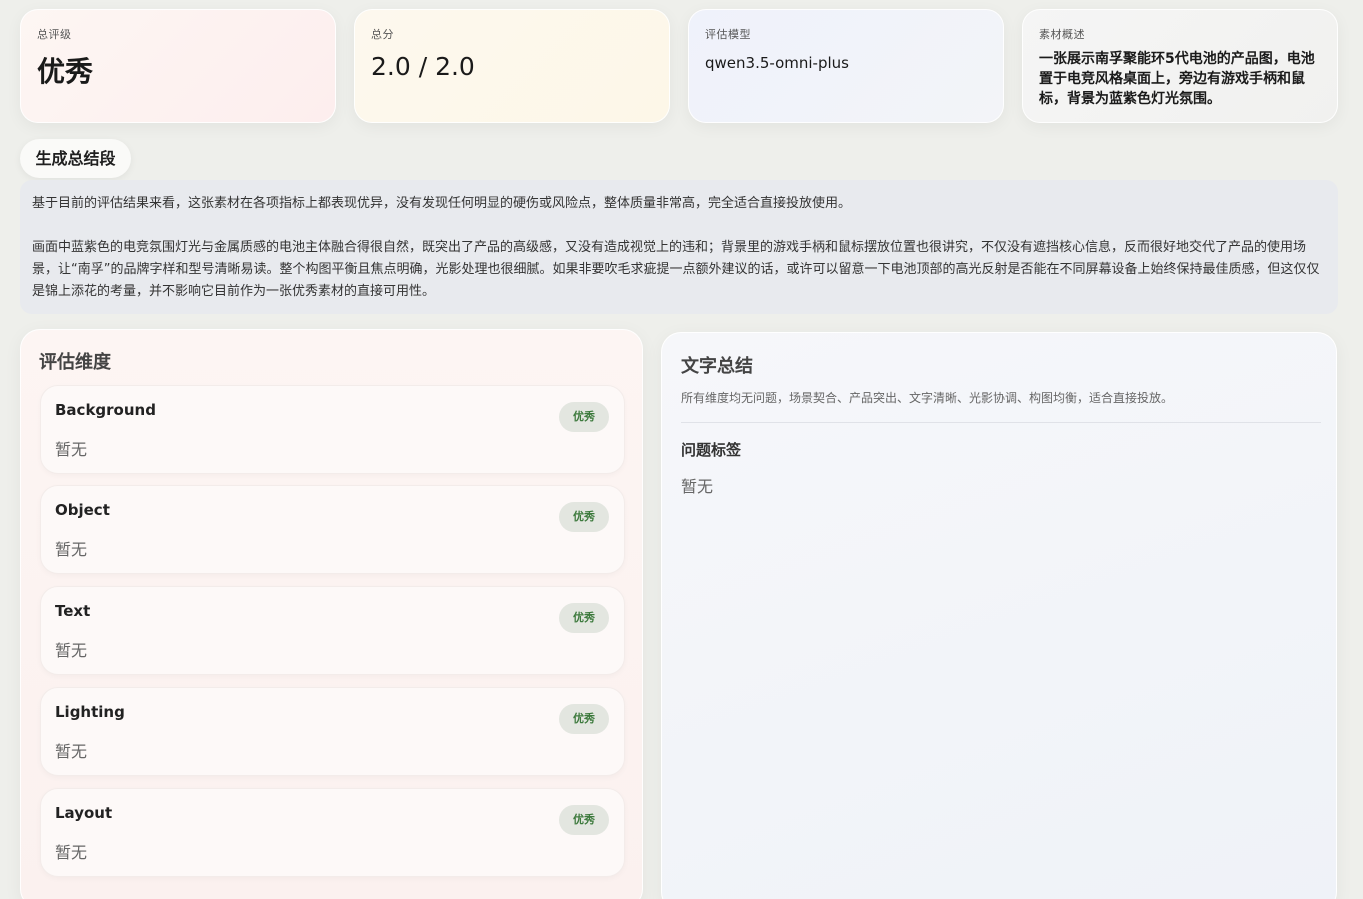  I want to click on dimension-item-lighting: Lighting 暂无 优秀, so click(332, 731).